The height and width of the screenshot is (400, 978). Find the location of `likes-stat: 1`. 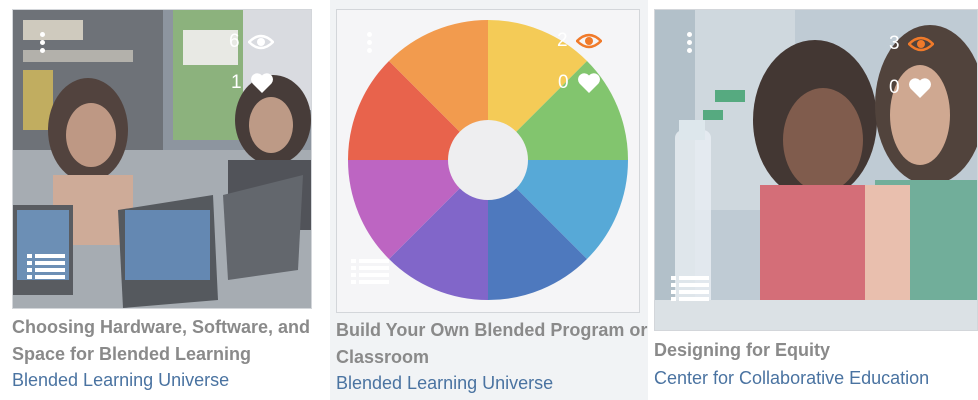

likes-stat: 1 is located at coordinates (252, 83).